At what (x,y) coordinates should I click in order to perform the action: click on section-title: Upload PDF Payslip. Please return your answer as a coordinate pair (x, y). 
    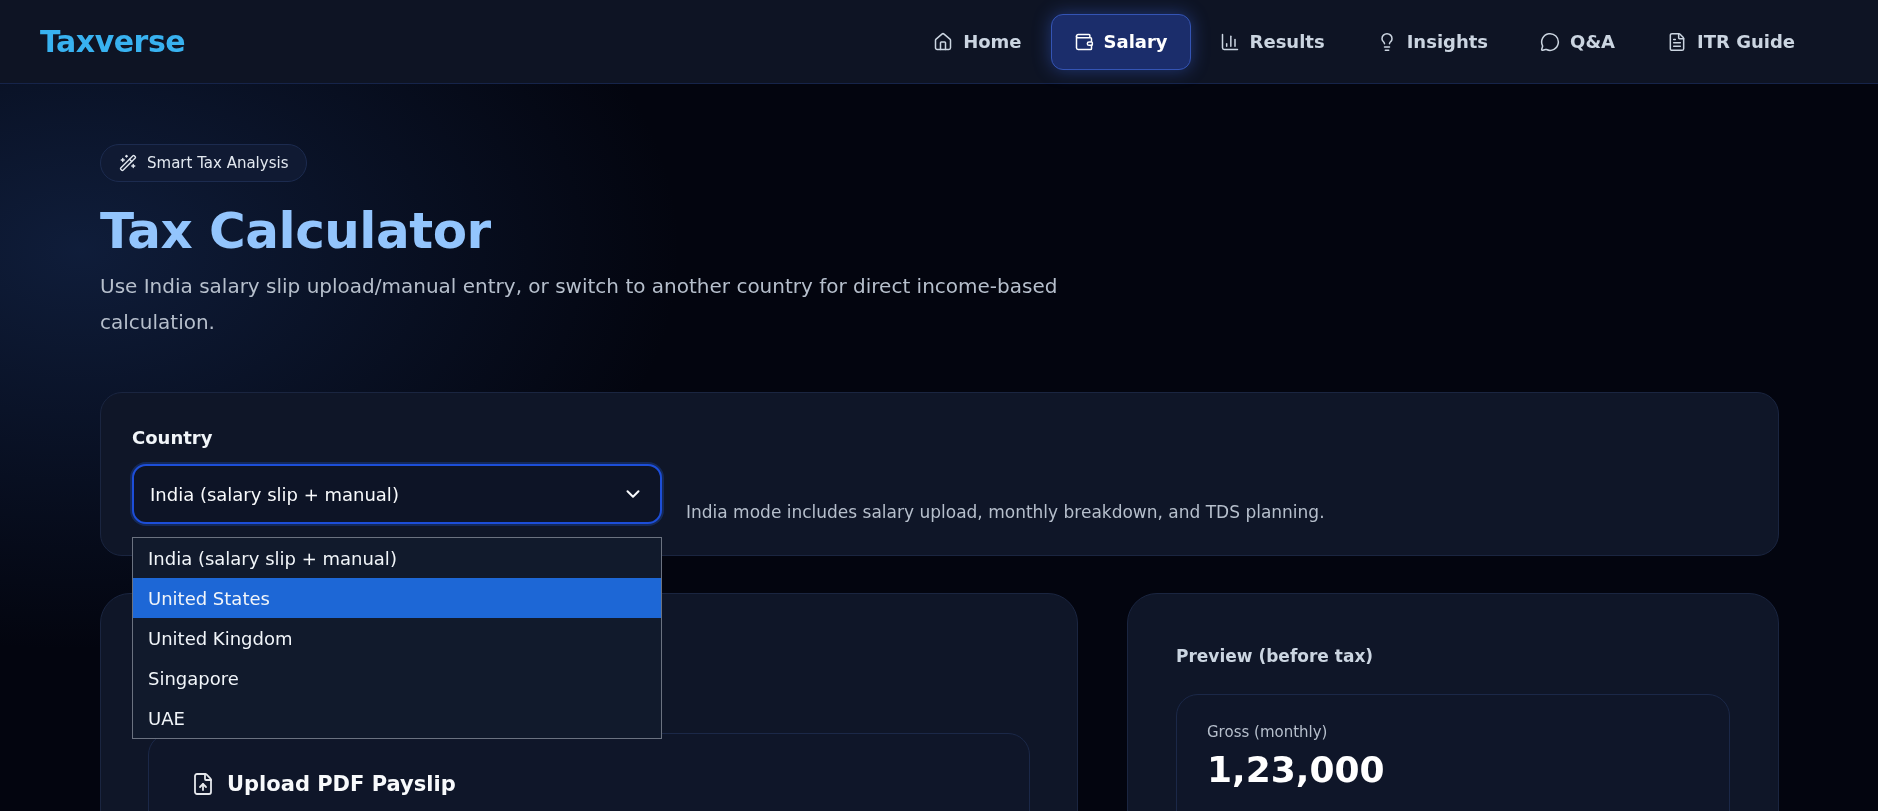
    Looking at the image, I should click on (341, 784).